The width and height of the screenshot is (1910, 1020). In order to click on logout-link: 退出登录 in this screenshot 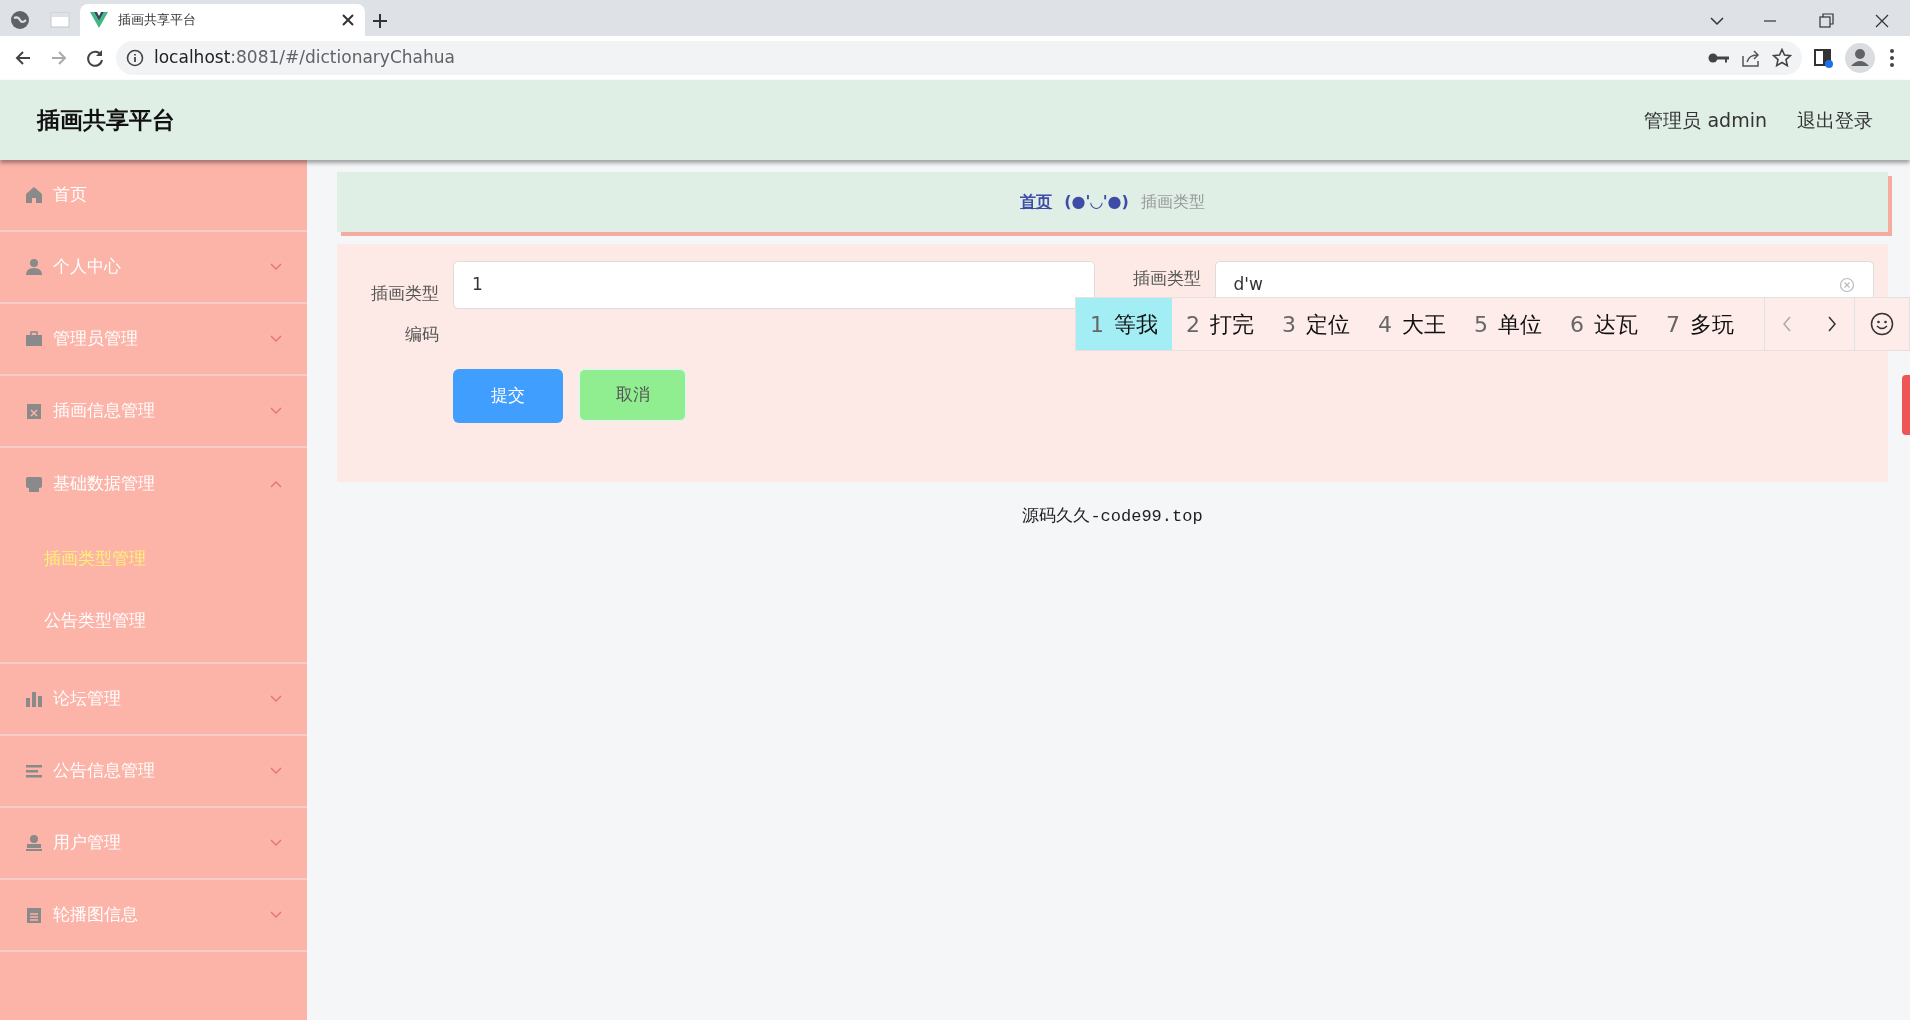, I will do `click(1835, 120)`.